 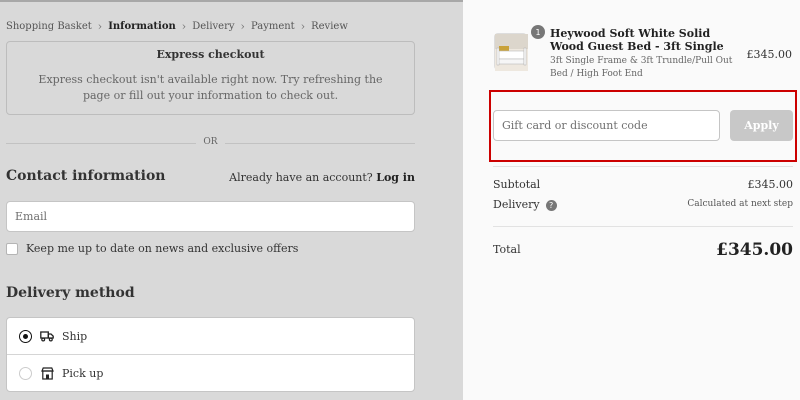 I want to click on pickup-radio, so click(x=25, y=373).